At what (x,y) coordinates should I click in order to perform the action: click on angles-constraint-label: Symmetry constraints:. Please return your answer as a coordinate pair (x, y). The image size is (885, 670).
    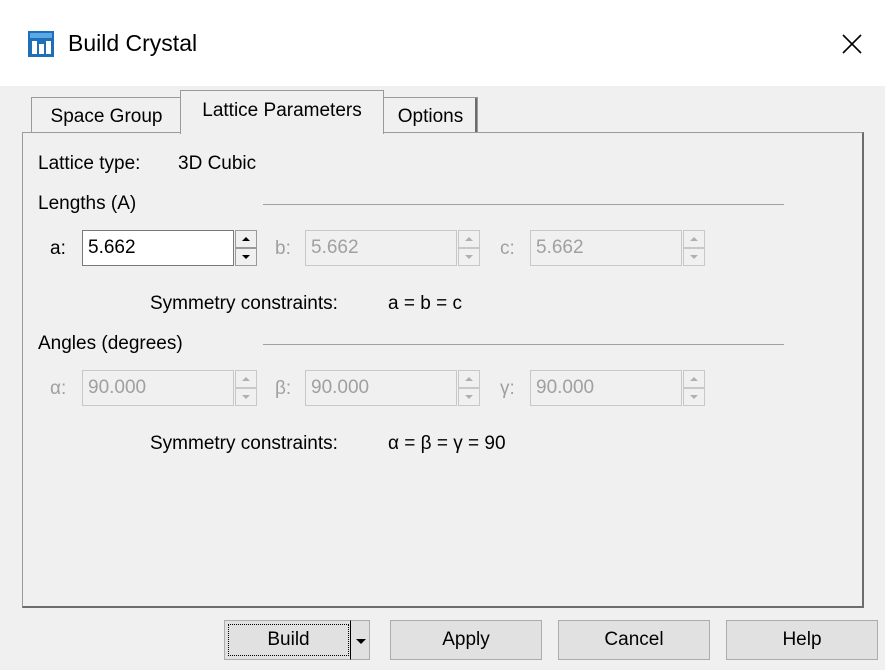
    Looking at the image, I should click on (244, 443).